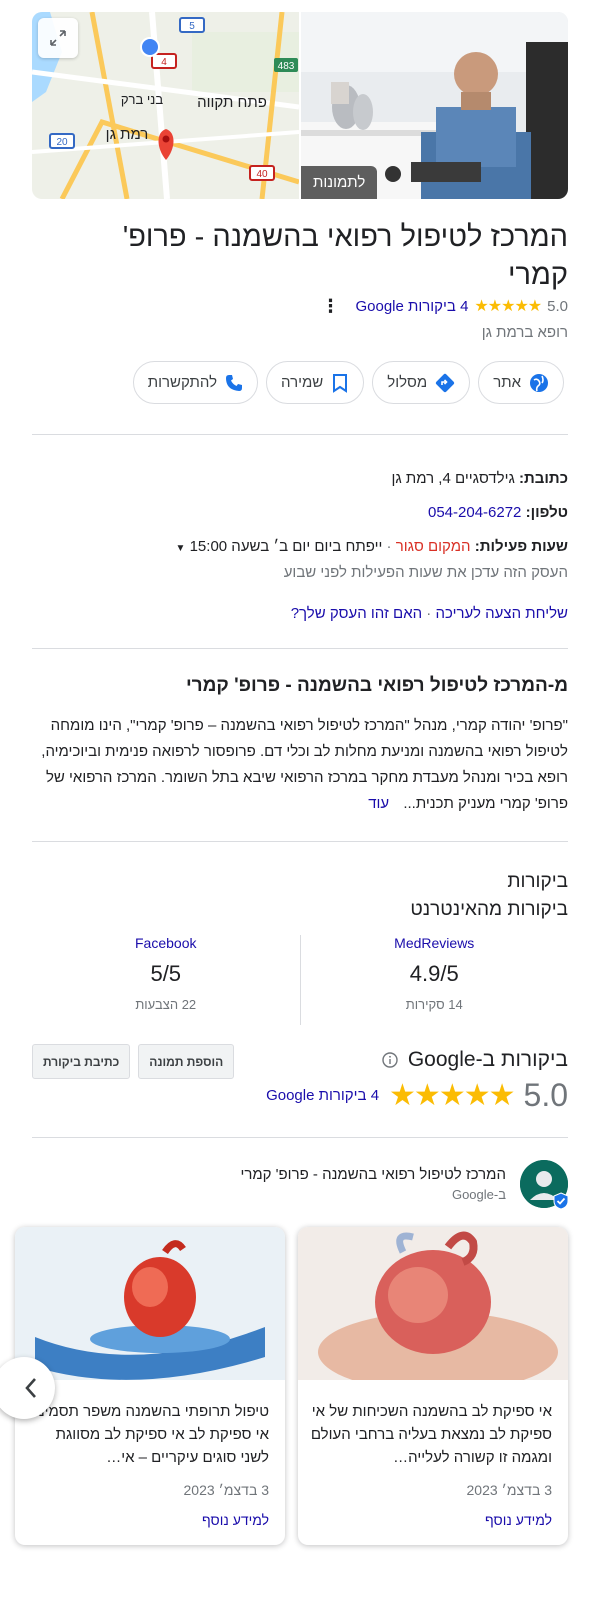  Describe the element at coordinates (507, 382) in the screenshot. I see `website-label: אתר` at that location.